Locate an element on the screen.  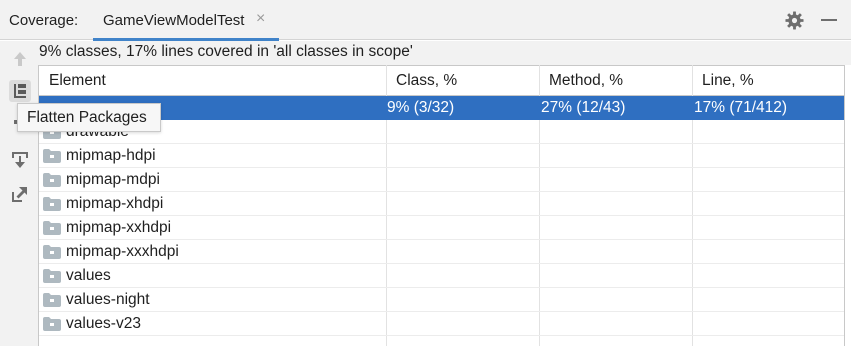
coverage-label: Coverage: is located at coordinates (44, 20).